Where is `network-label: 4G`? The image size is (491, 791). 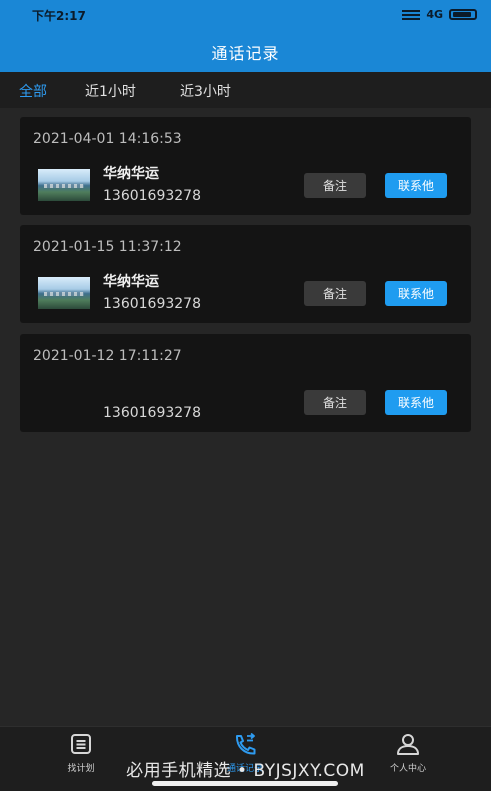
network-label: 4G is located at coordinates (434, 14).